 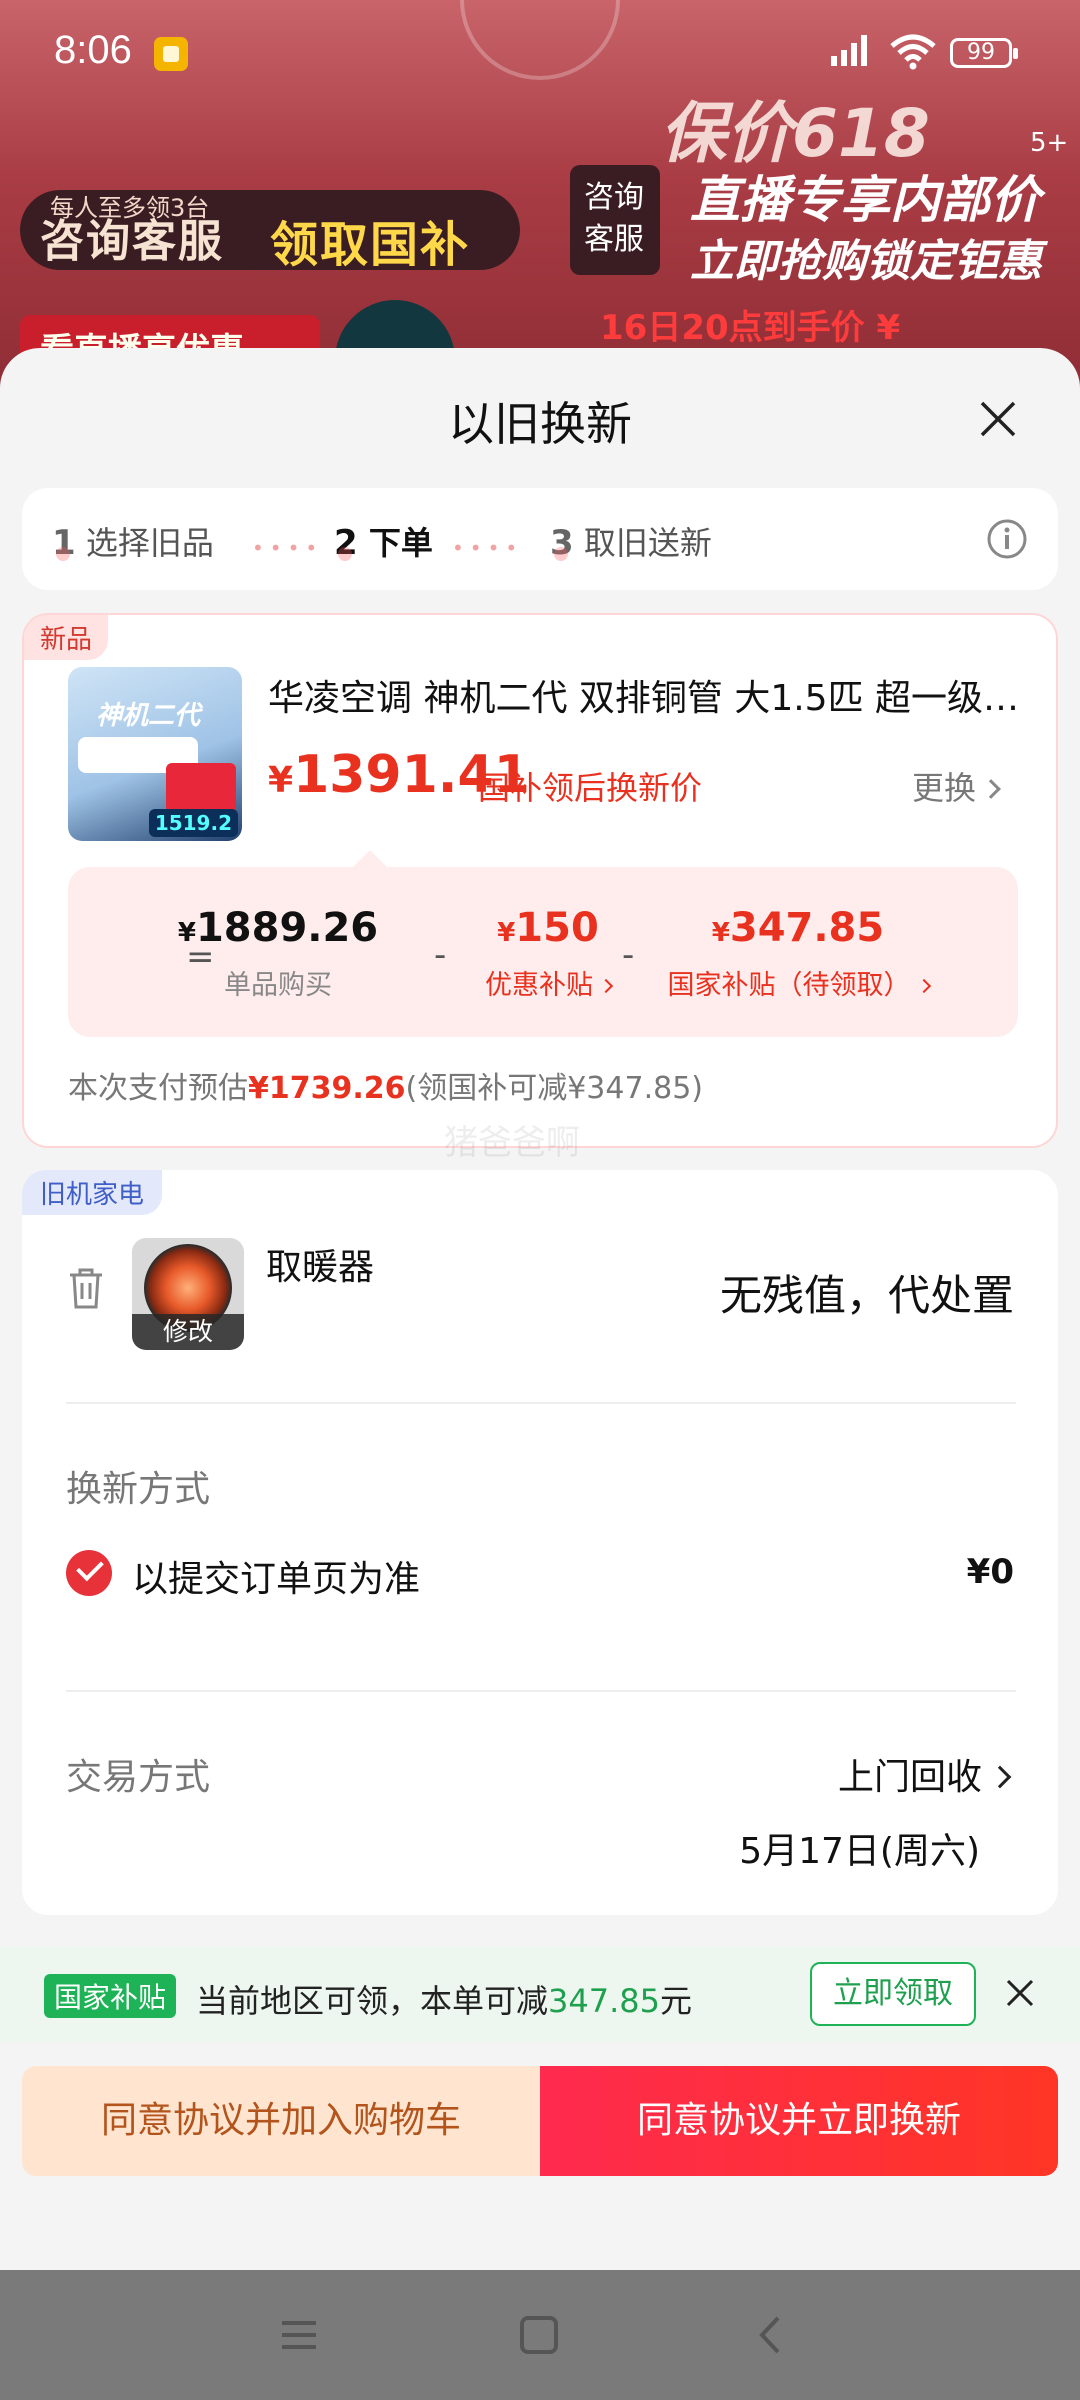 What do you see at coordinates (675, 2001) in the screenshot?
I see `subsidy-unit: 元` at bounding box center [675, 2001].